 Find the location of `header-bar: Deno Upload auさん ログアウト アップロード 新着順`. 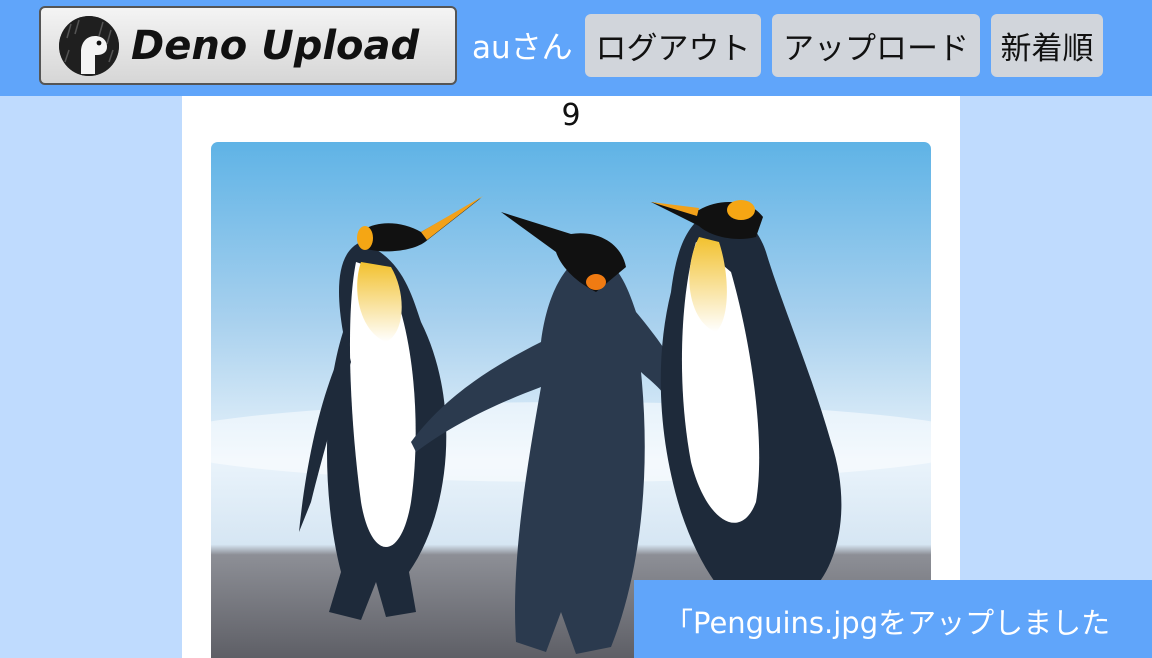

header-bar: Deno Upload auさん ログアウト アップロード 新着順 is located at coordinates (576, 48).